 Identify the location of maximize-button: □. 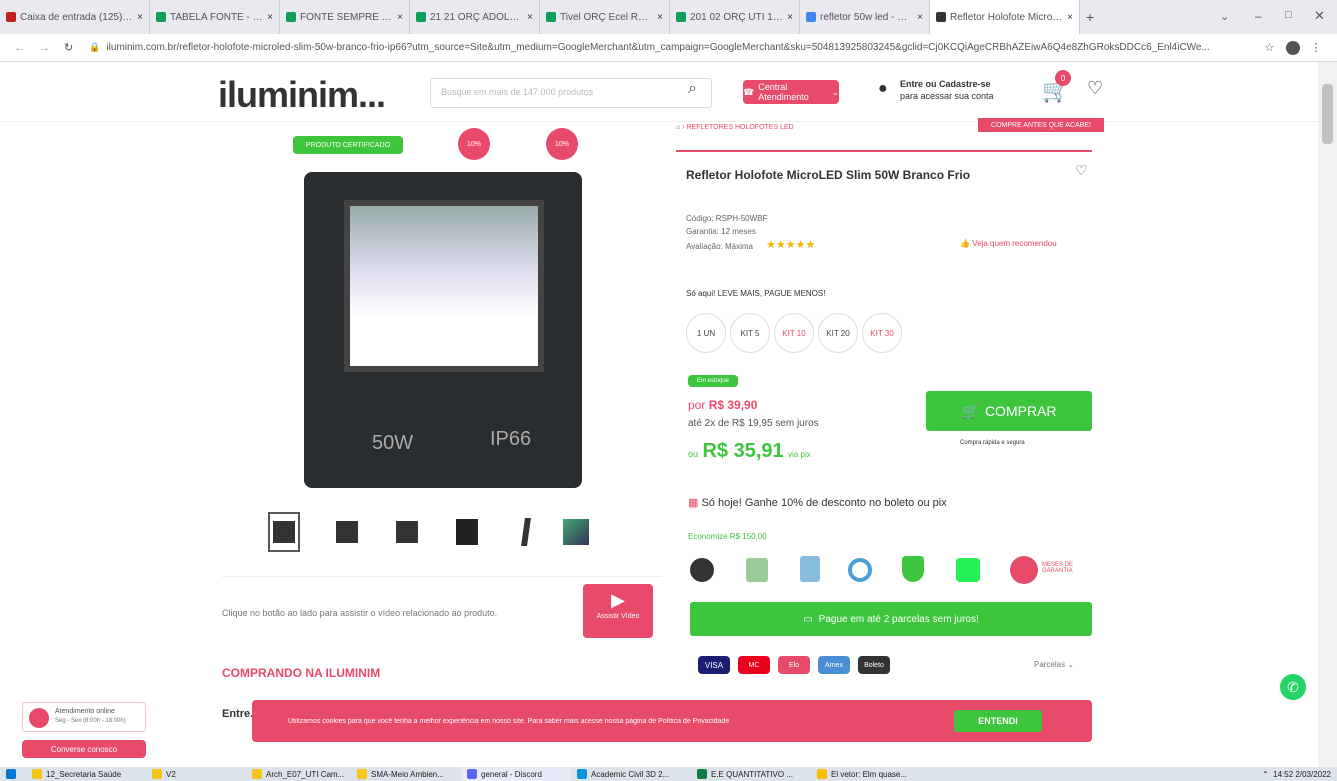
(1288, 15).